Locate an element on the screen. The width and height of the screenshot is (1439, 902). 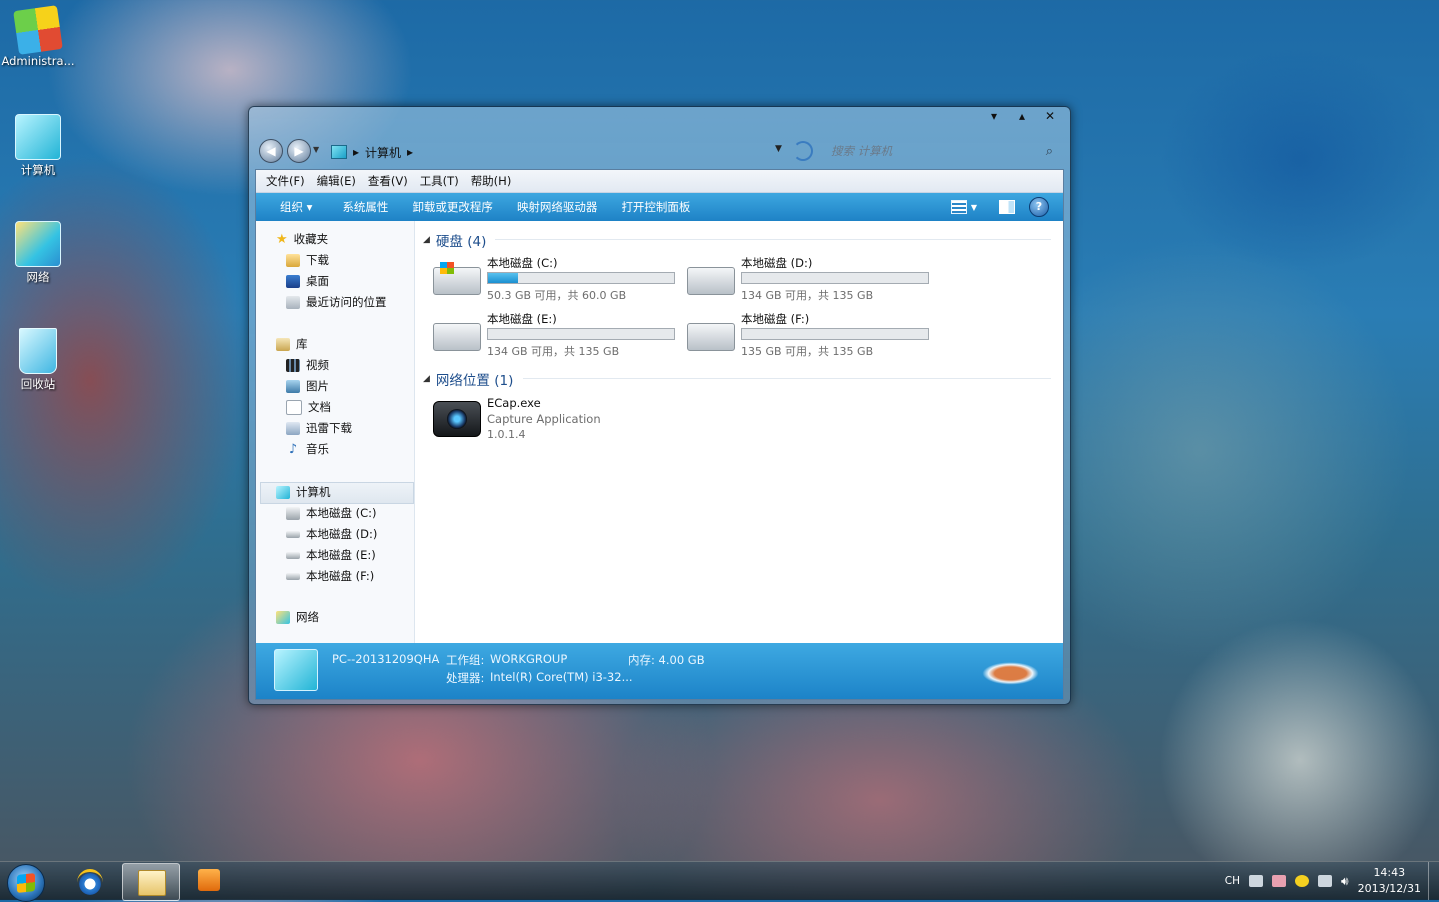
nav-music: ♪ 音乐 is located at coordinates (307, 449).